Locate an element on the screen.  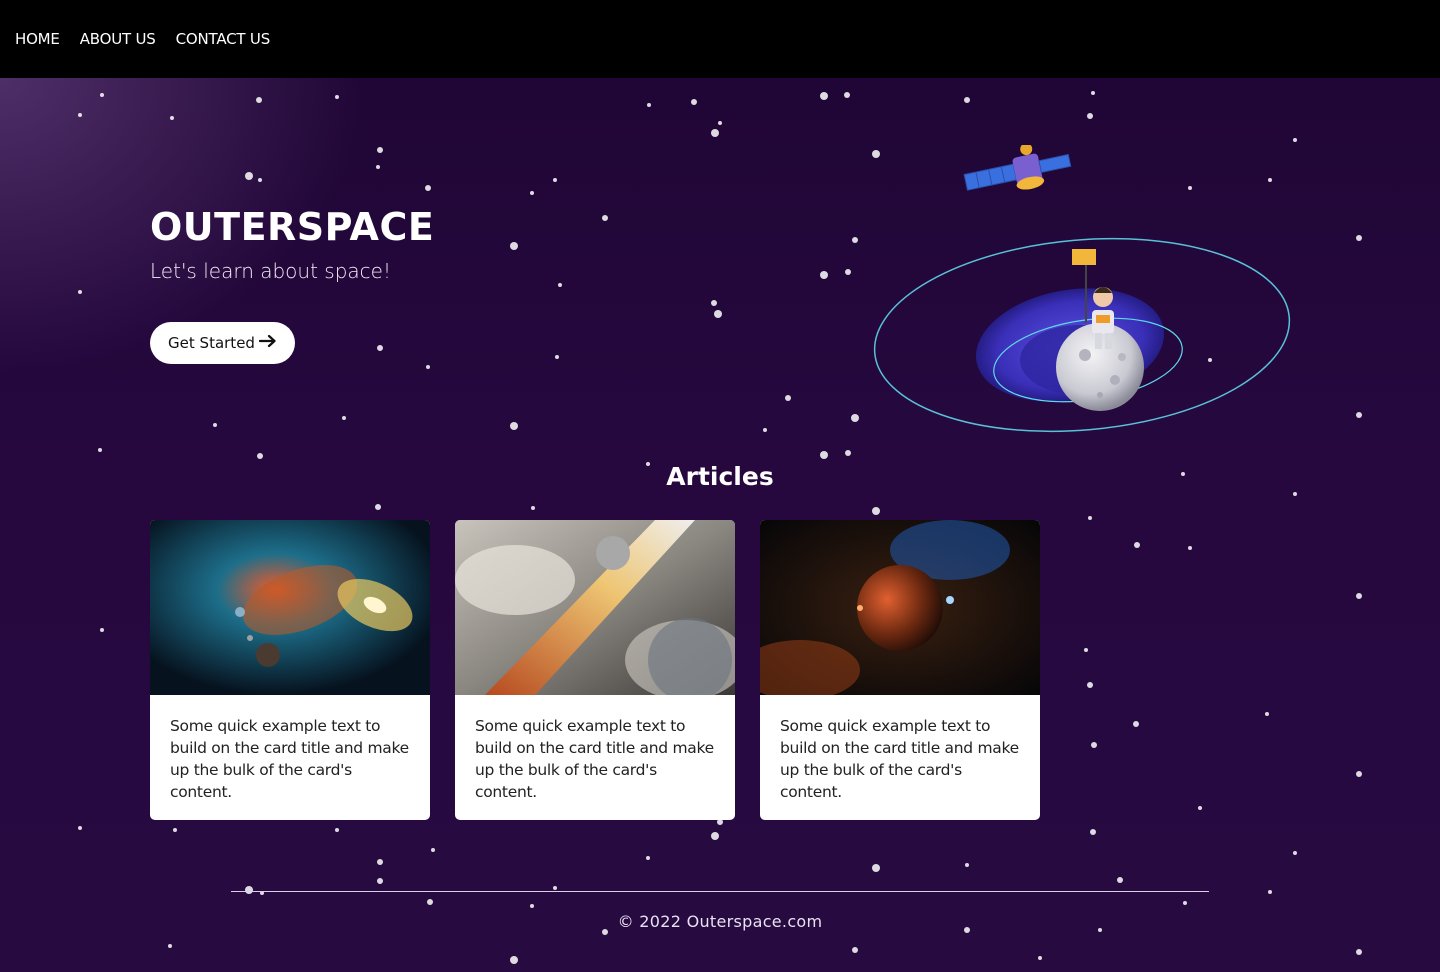
hero-subtitle: Let's learn about space! is located at coordinates (270, 271).